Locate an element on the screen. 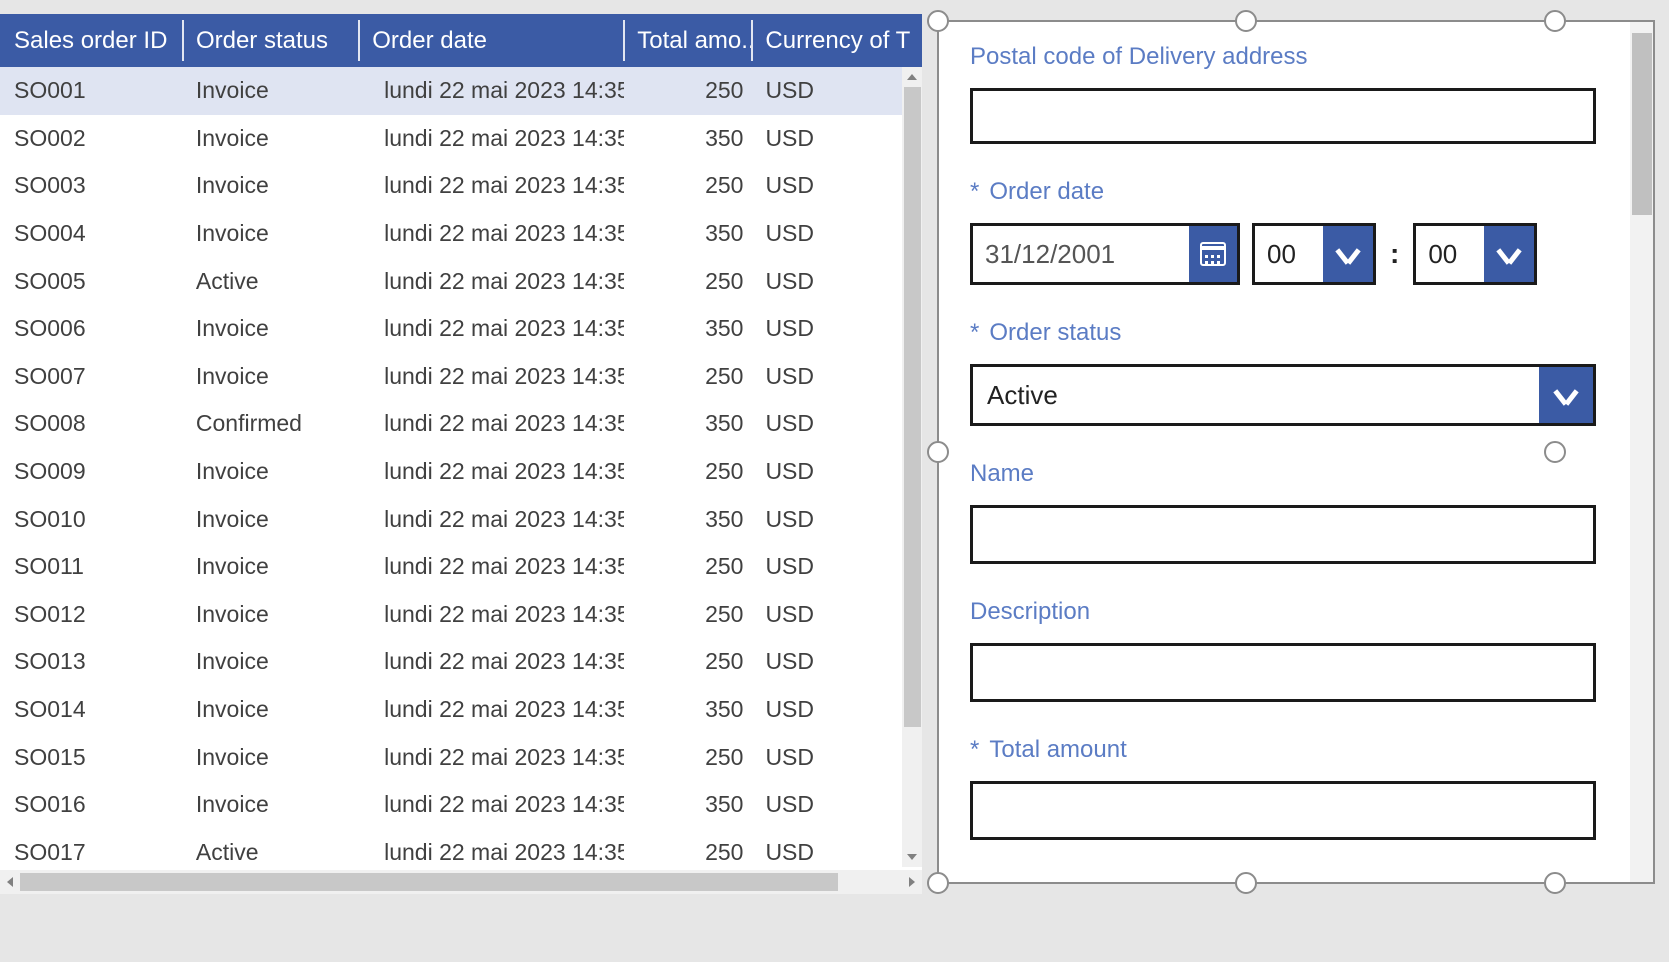  column-header-currency: Currency of T is located at coordinates (836, 40).